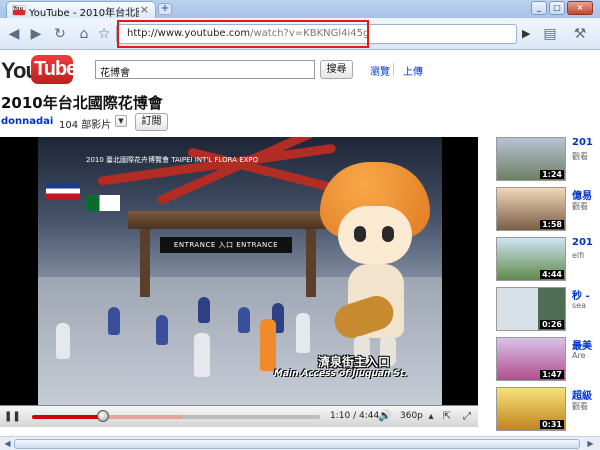 The image size is (600, 450). Describe the element at coordinates (552, 224) in the screenshot. I see `related-duration: 1:58` at that location.